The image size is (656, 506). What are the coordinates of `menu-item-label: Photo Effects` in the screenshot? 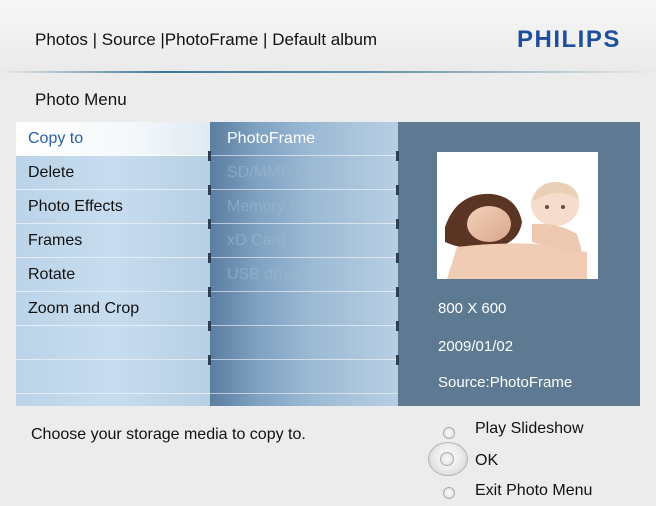 It's located at (75, 206).